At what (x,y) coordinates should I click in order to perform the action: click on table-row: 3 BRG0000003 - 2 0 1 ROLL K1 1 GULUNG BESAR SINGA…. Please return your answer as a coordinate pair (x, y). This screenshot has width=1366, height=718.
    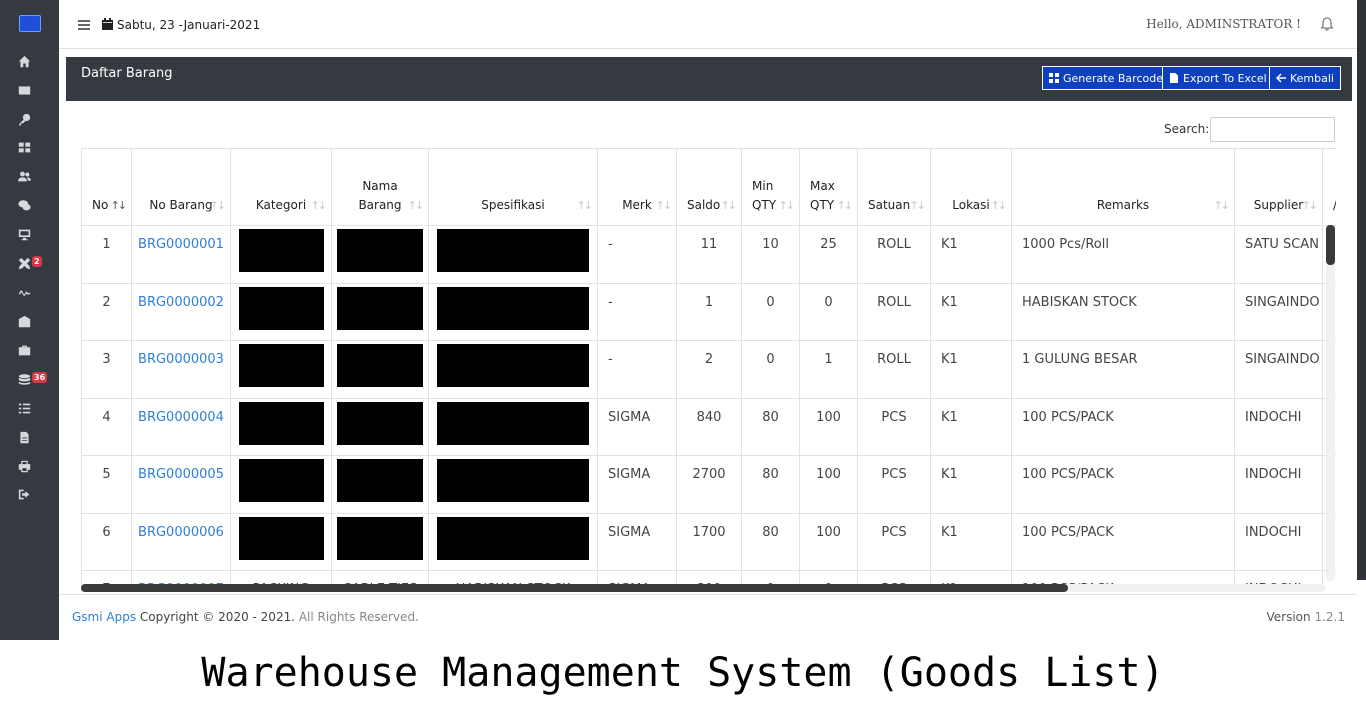
    Looking at the image, I should click on (708, 369).